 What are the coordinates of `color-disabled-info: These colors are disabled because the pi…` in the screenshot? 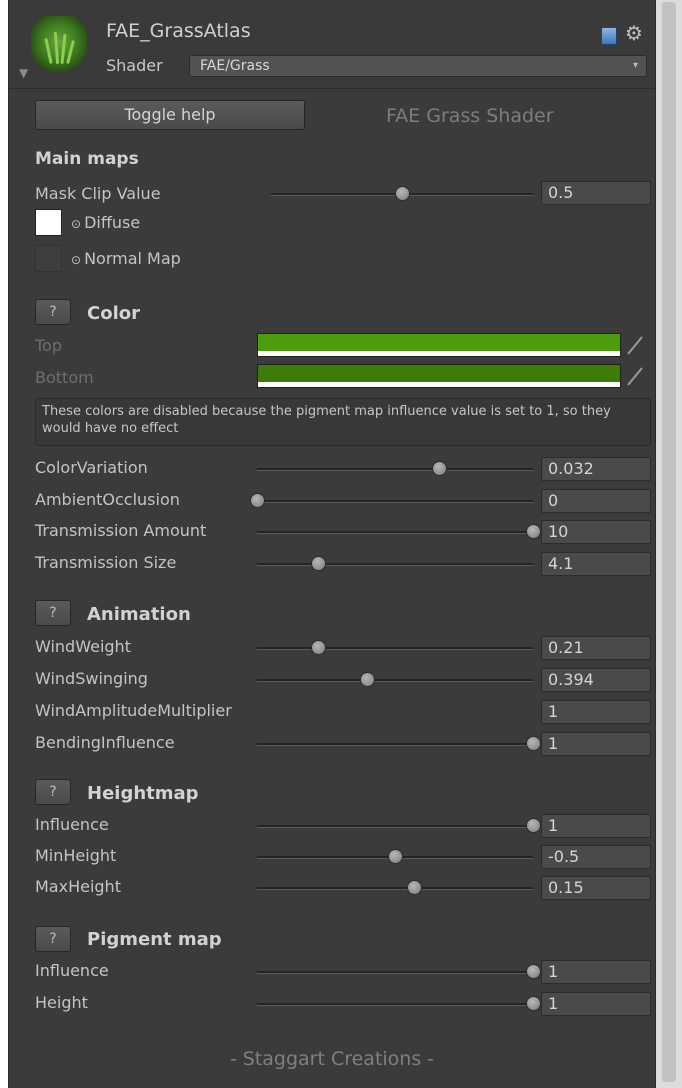 It's located at (343, 422).